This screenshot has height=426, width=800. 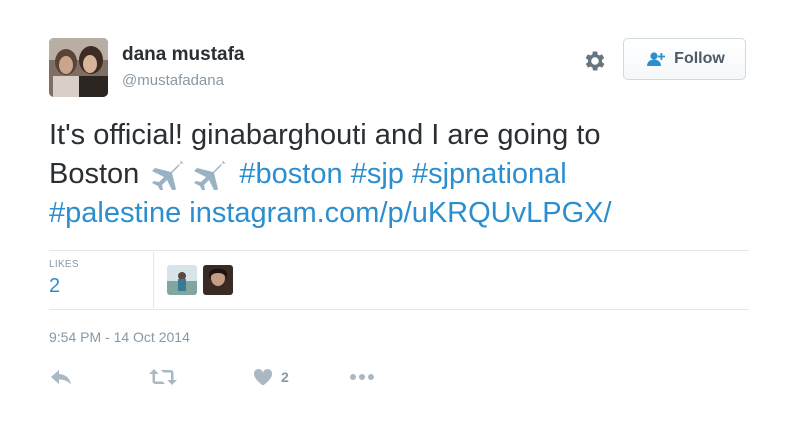 I want to click on more-button, so click(x=362, y=377).